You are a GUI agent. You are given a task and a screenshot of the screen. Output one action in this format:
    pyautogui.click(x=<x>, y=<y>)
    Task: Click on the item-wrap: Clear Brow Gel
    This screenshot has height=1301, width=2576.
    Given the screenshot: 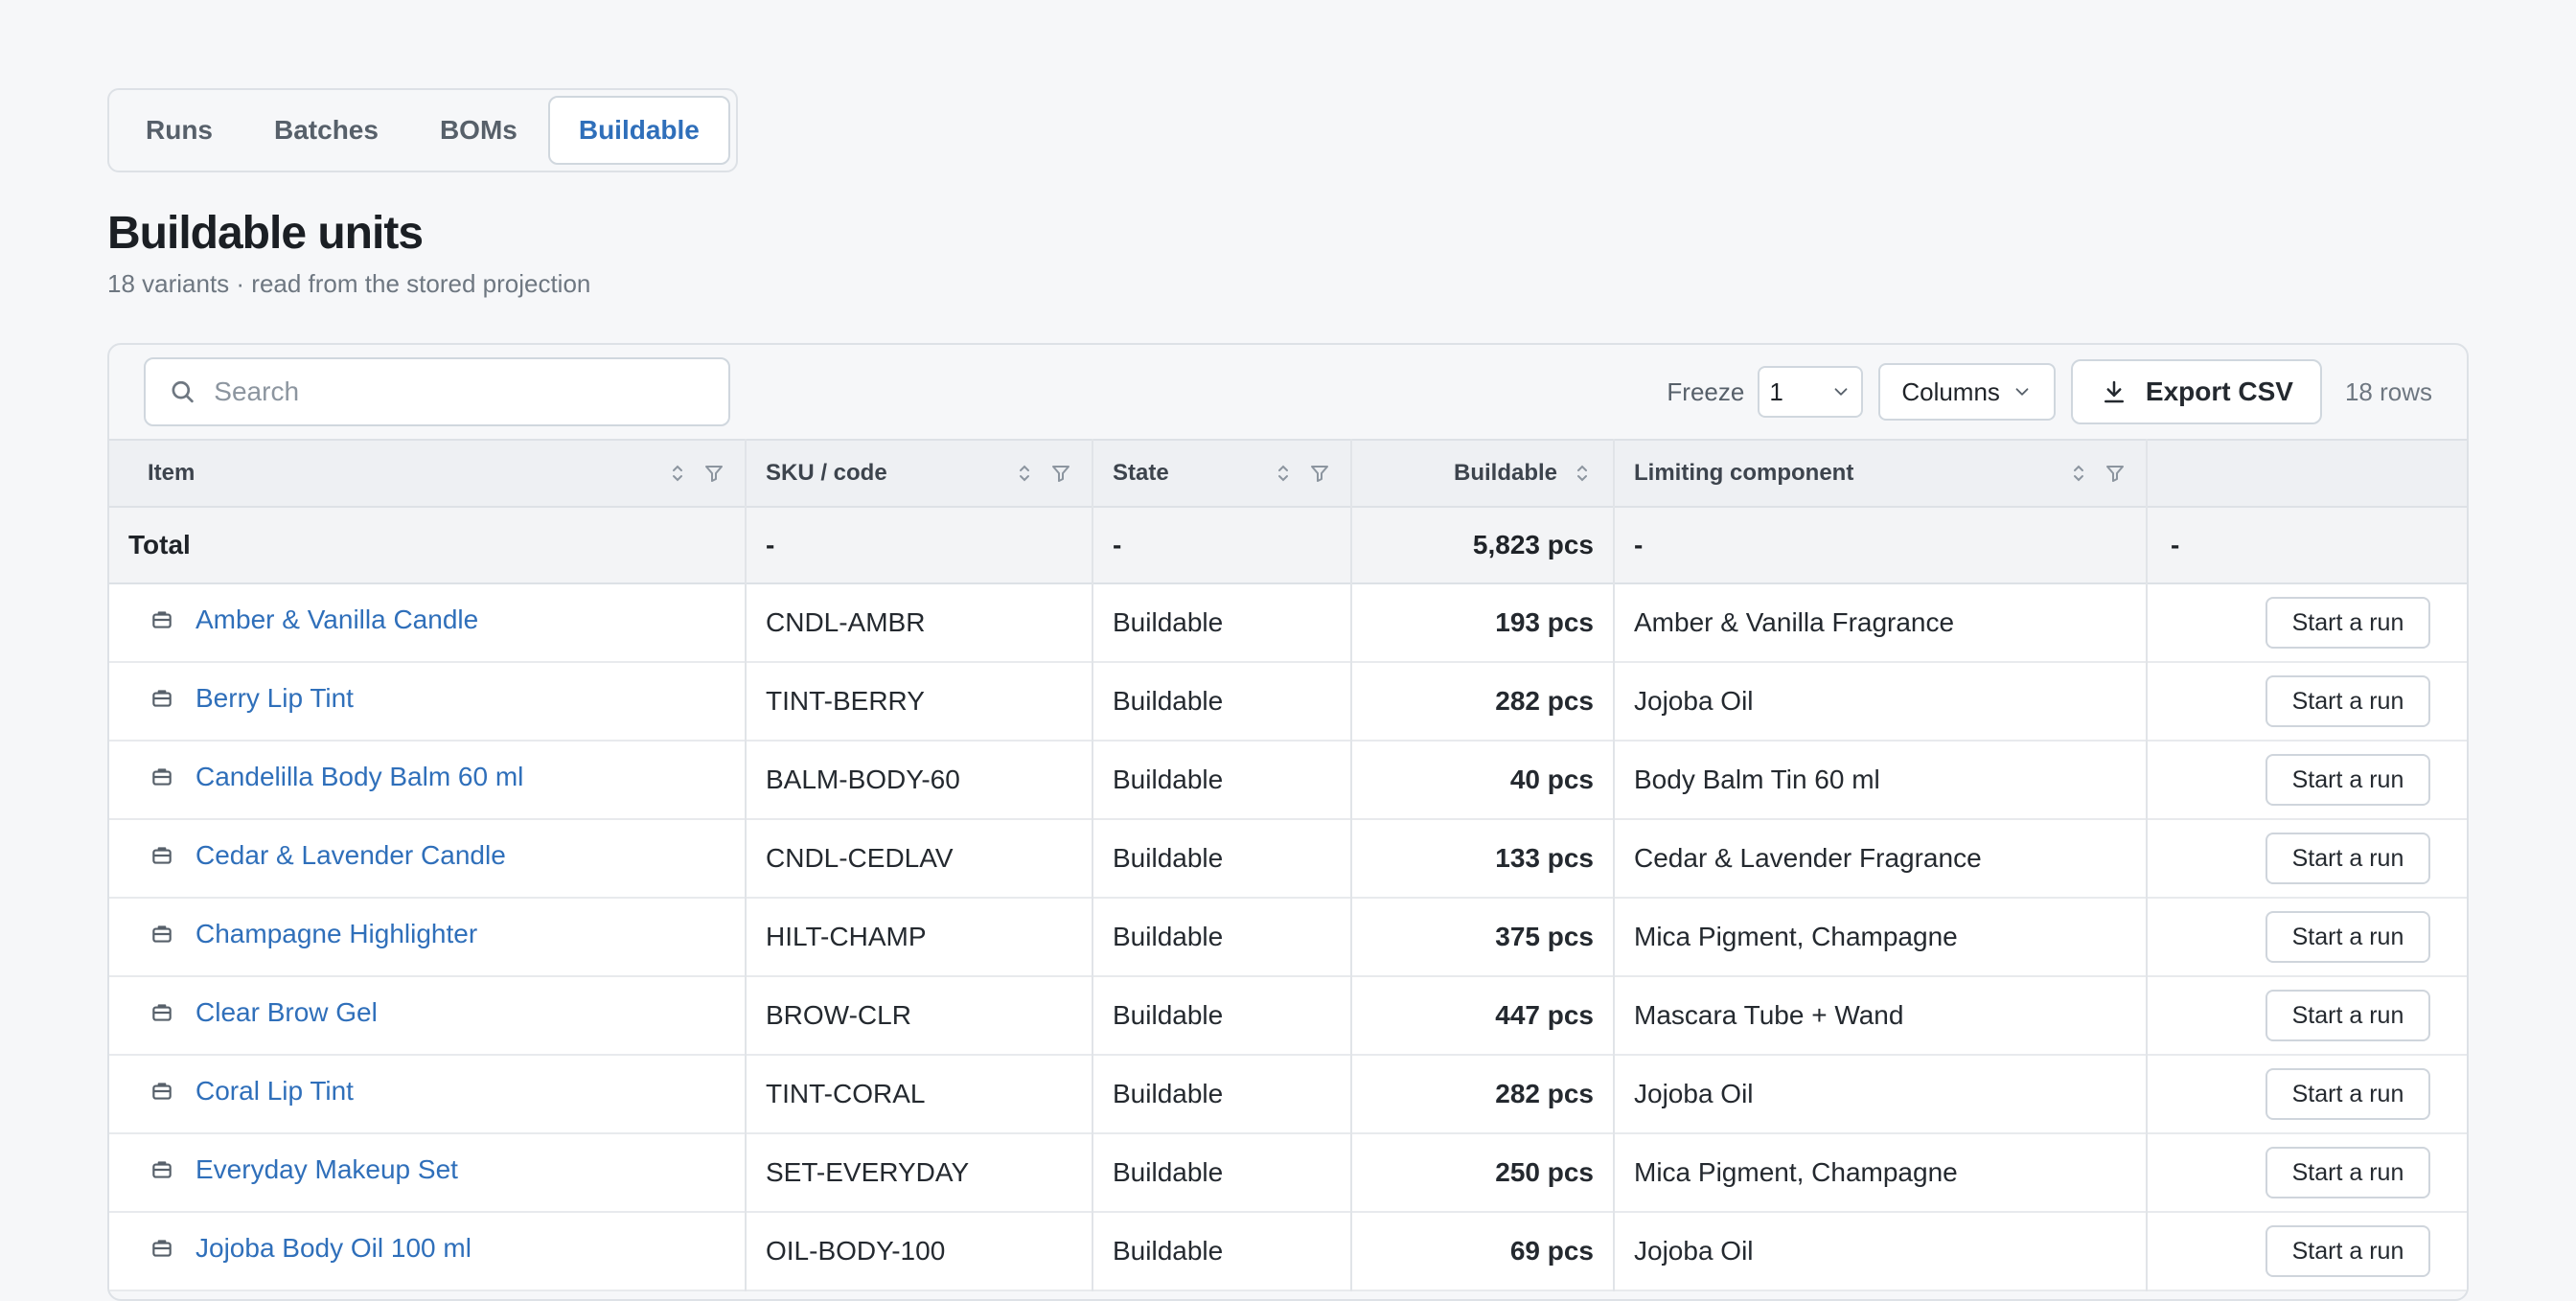 What is the action you would take?
    pyautogui.click(x=426, y=1012)
    